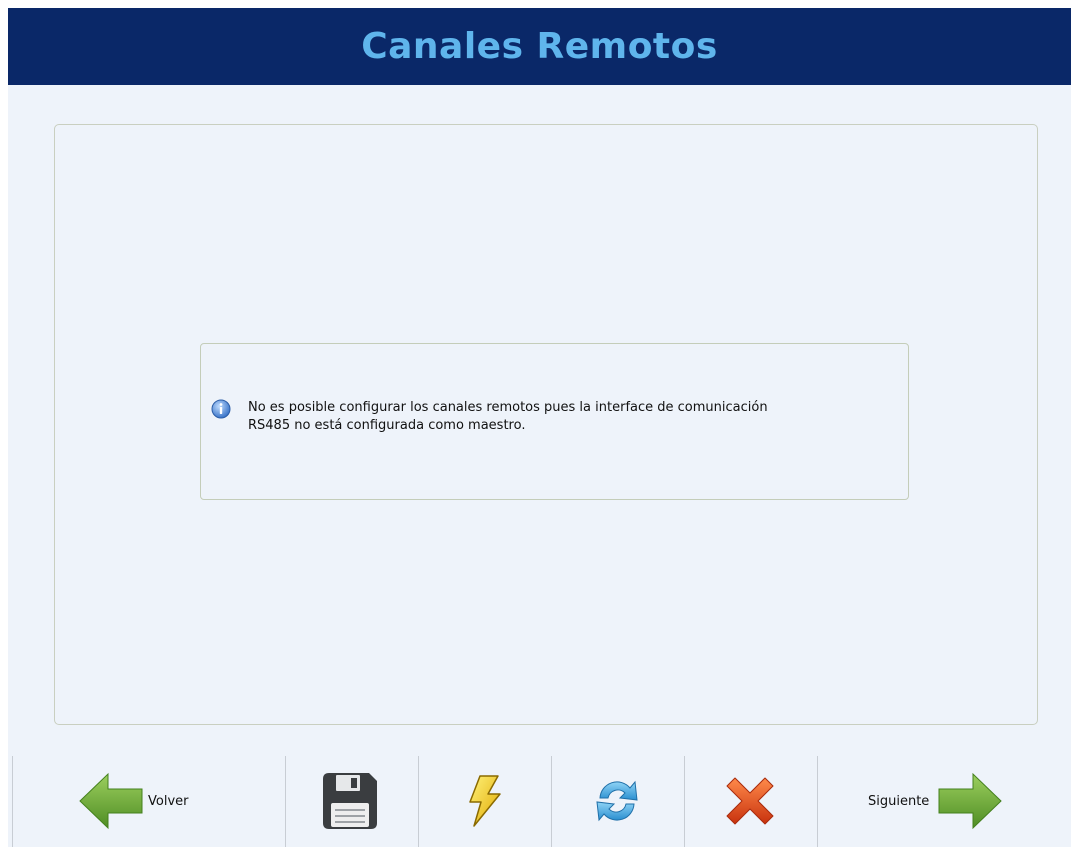  I want to click on message-line: RS485 no está configurada como maestro., so click(387, 425).